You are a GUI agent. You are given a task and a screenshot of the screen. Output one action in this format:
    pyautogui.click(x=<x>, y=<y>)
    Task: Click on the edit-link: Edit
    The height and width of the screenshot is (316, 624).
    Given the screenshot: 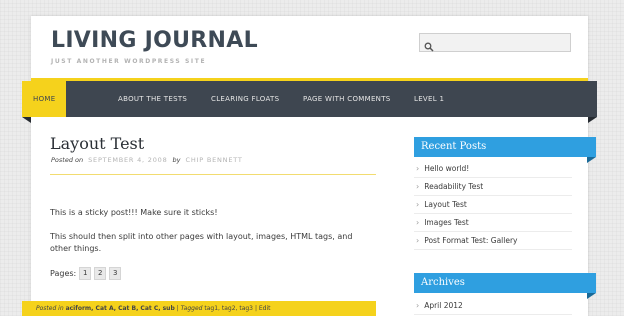 What is the action you would take?
    pyautogui.click(x=265, y=308)
    